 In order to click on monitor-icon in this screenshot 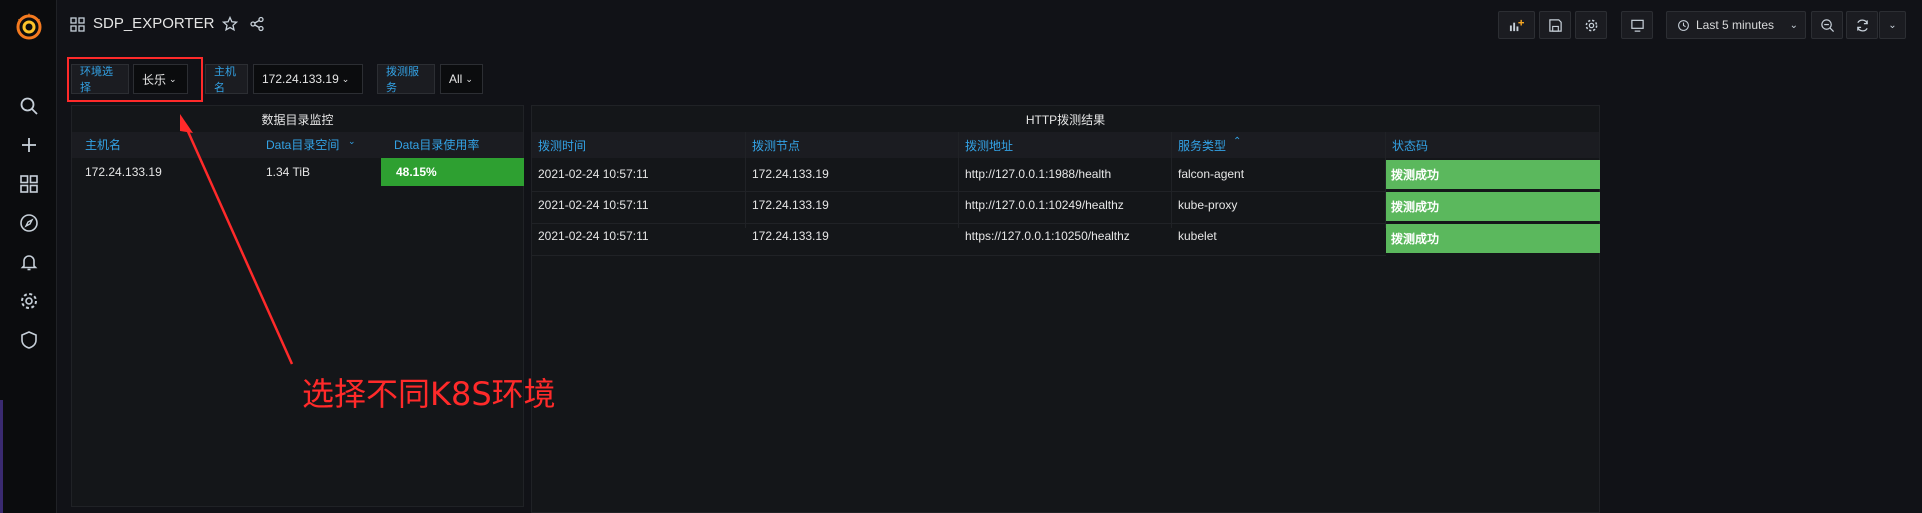, I will do `click(1637, 25)`.